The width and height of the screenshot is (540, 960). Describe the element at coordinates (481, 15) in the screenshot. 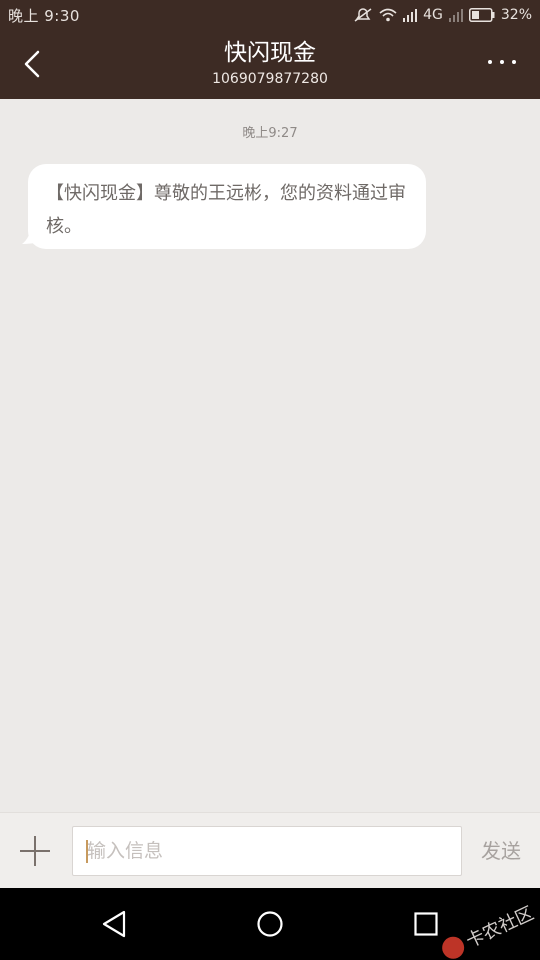

I see `battery-icon` at that location.